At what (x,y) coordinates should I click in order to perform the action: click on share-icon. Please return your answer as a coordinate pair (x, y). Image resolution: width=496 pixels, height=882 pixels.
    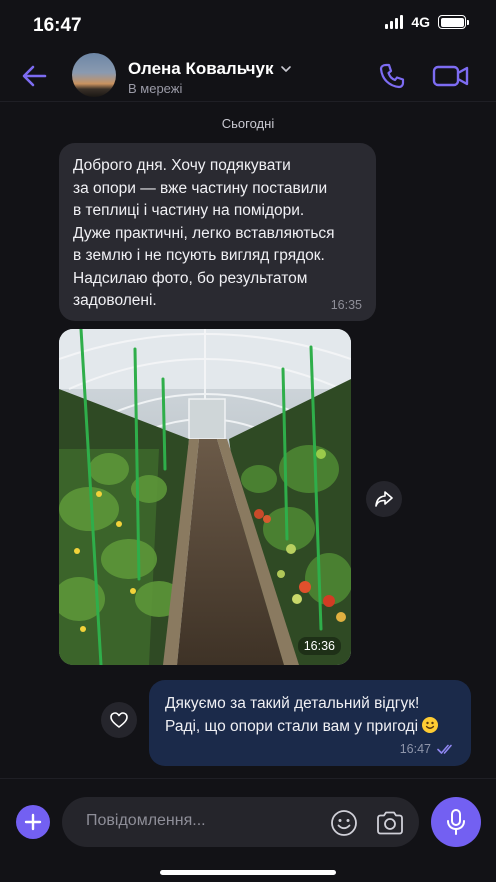
    Looking at the image, I should click on (384, 499).